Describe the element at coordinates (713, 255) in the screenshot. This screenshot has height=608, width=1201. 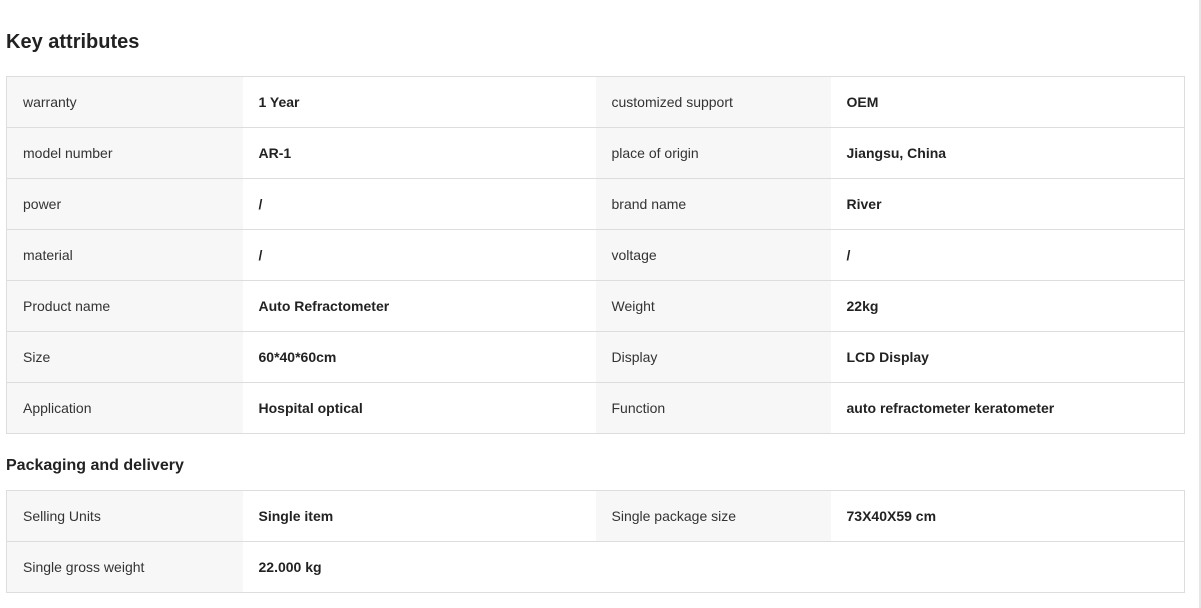
I see `attribute-label: voltage` at that location.